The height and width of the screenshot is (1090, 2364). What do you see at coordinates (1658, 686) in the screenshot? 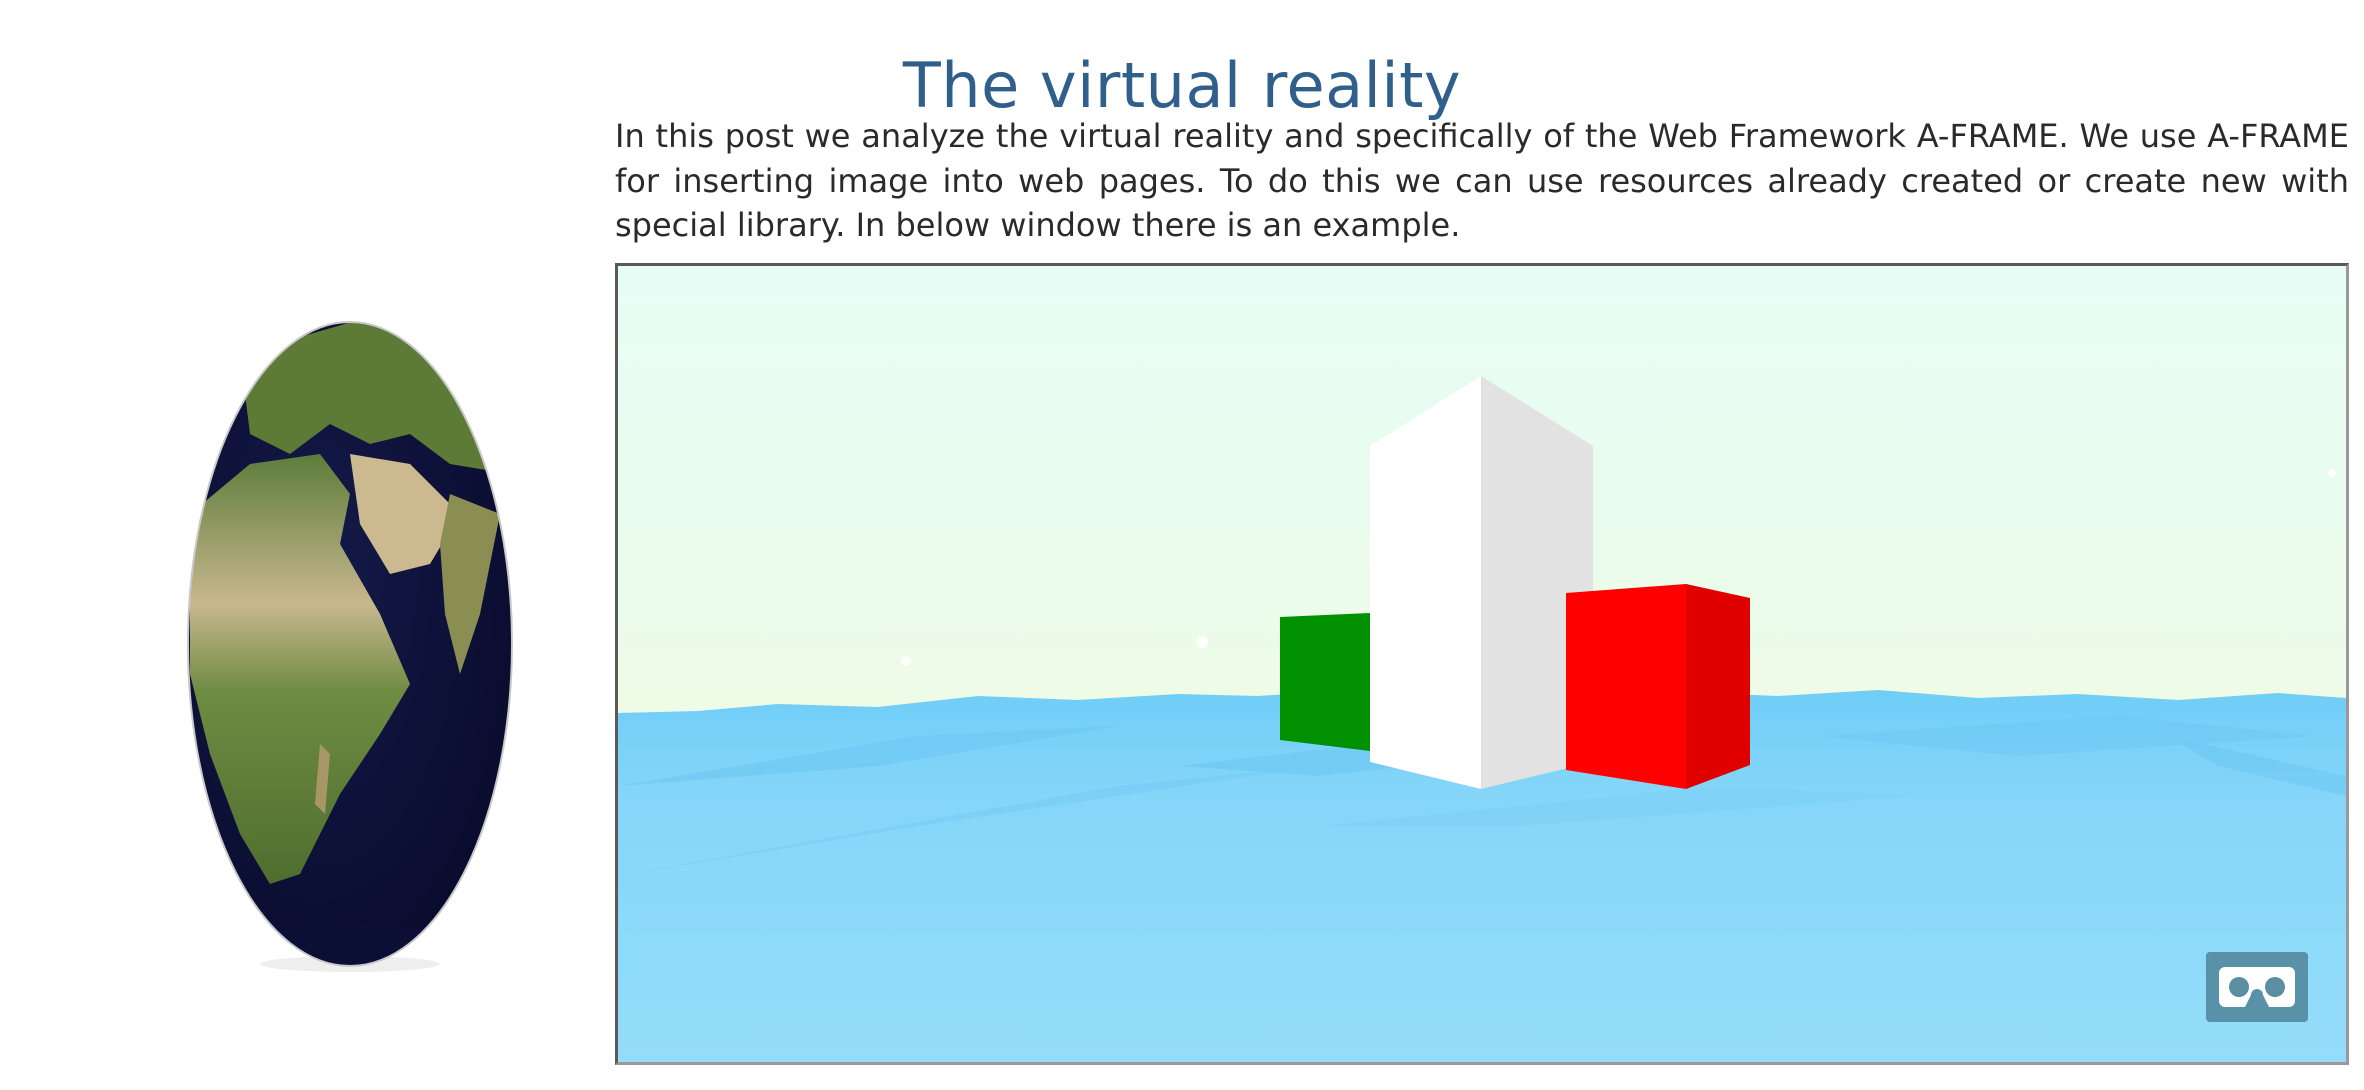
I see `red-box` at bounding box center [1658, 686].